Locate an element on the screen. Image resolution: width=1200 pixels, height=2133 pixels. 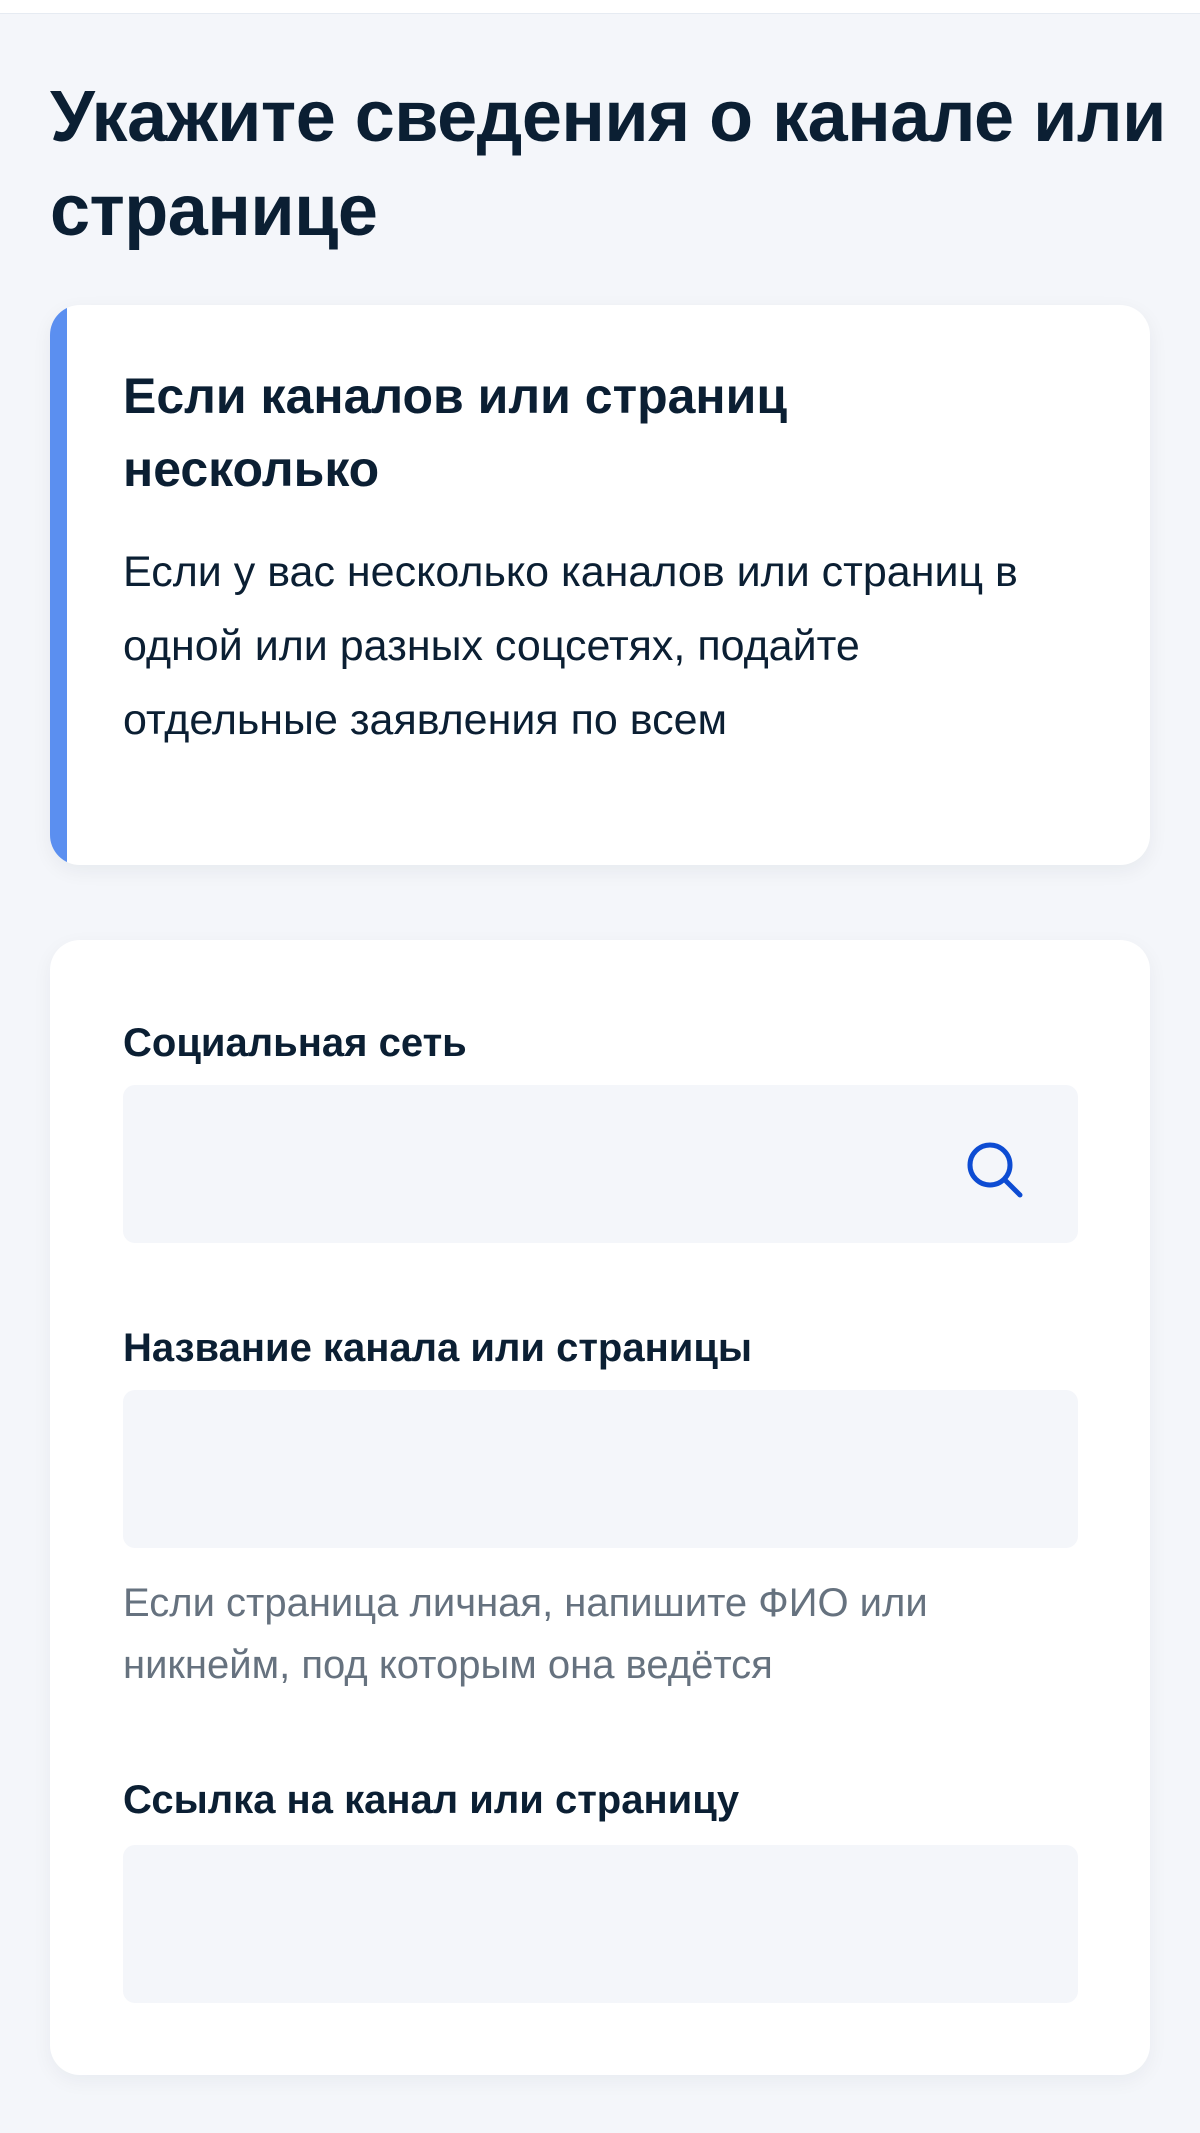
top-bar is located at coordinates (600, 7).